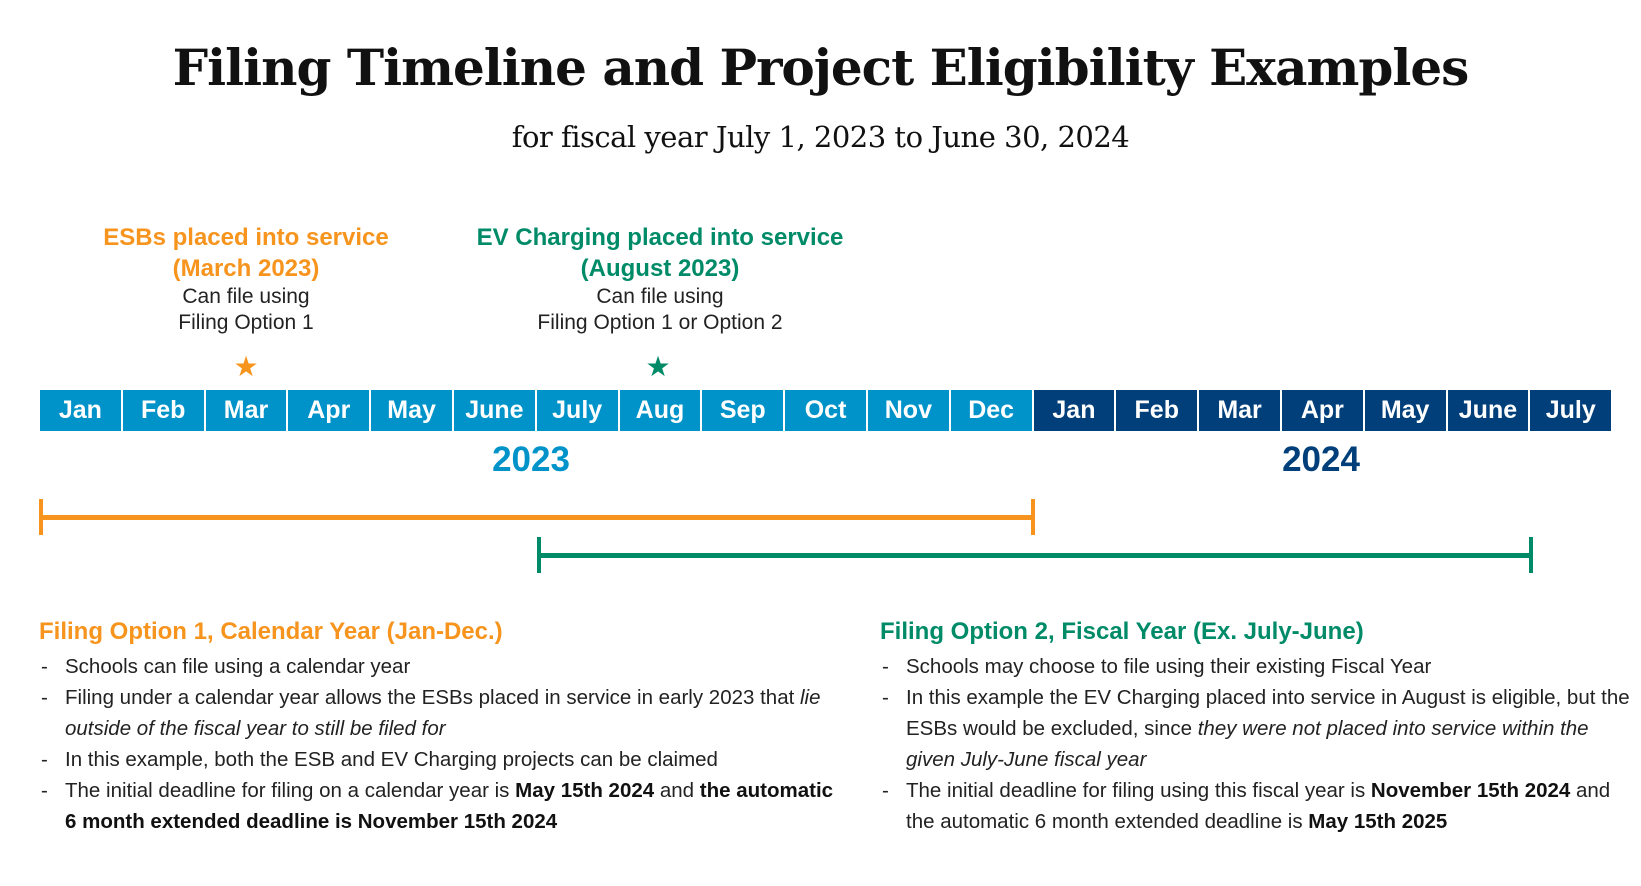  Describe the element at coordinates (439, 666) in the screenshot. I see `bullet-item: - Schools can file using a calendar year` at that location.